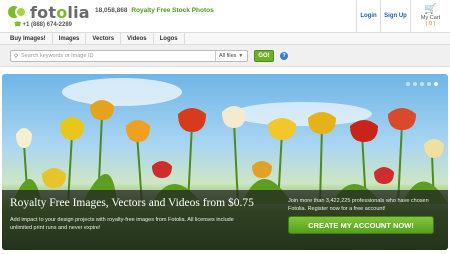 The image size is (450, 254). Describe the element at coordinates (70, 38) in the screenshot. I see `nav-images: Images` at that location.